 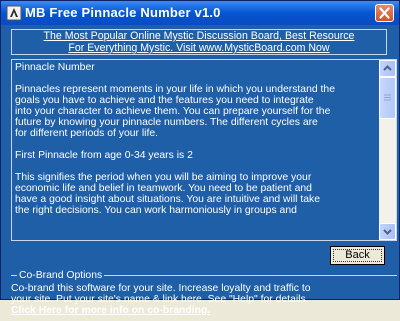 I want to click on title-bar: MB Free Pinnacle Number v1.0, so click(x=200, y=13).